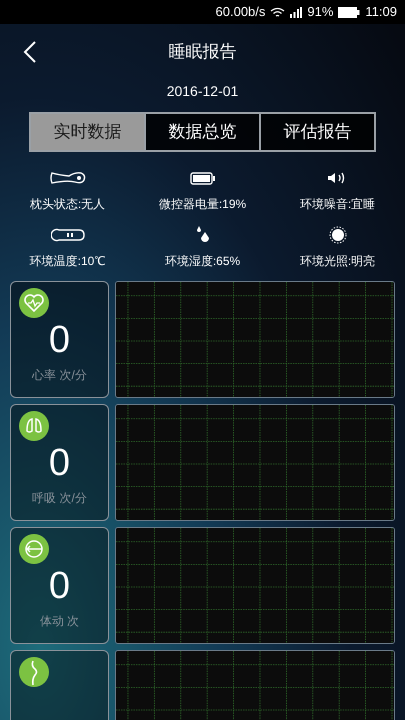 This screenshot has height=720, width=405. I want to click on tab: 评估报告, so click(318, 132).